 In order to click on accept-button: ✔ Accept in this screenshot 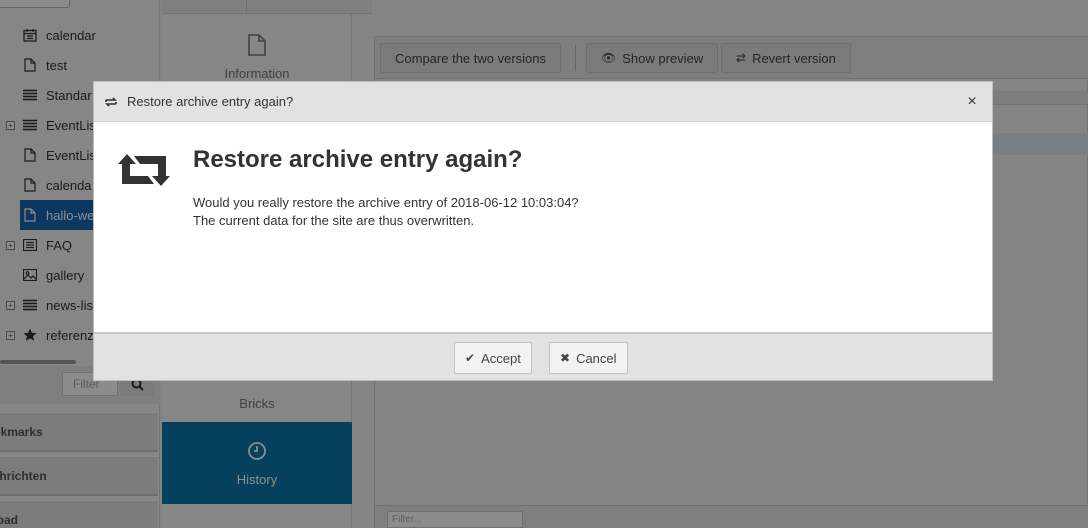, I will do `click(493, 358)`.